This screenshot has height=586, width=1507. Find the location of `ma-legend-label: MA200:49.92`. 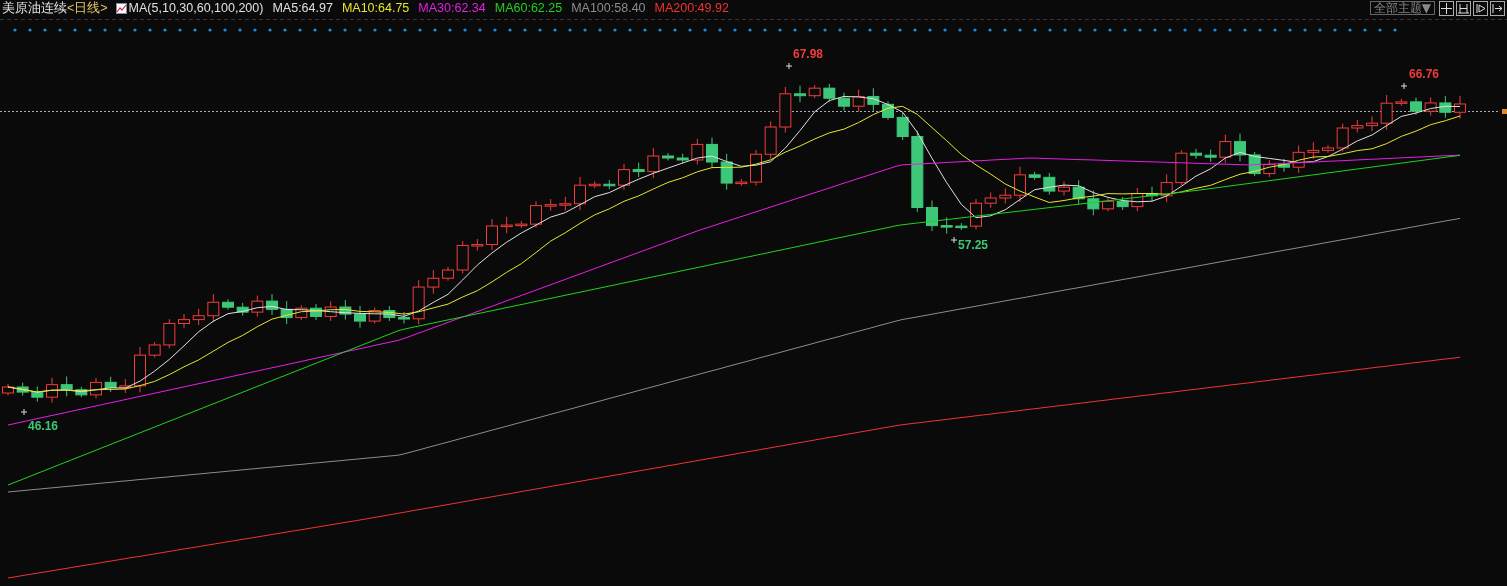

ma-legend-label: MA200:49.92 is located at coordinates (691, 8).